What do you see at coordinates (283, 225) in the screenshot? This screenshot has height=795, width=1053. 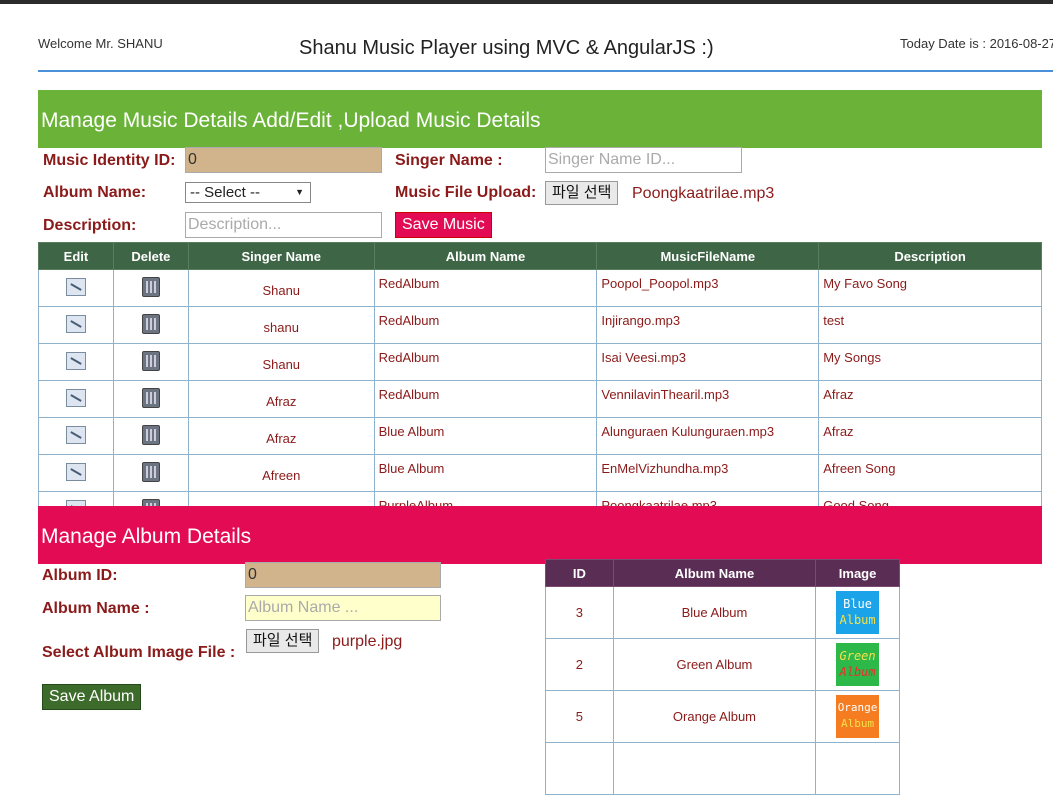 I see `description-input` at bounding box center [283, 225].